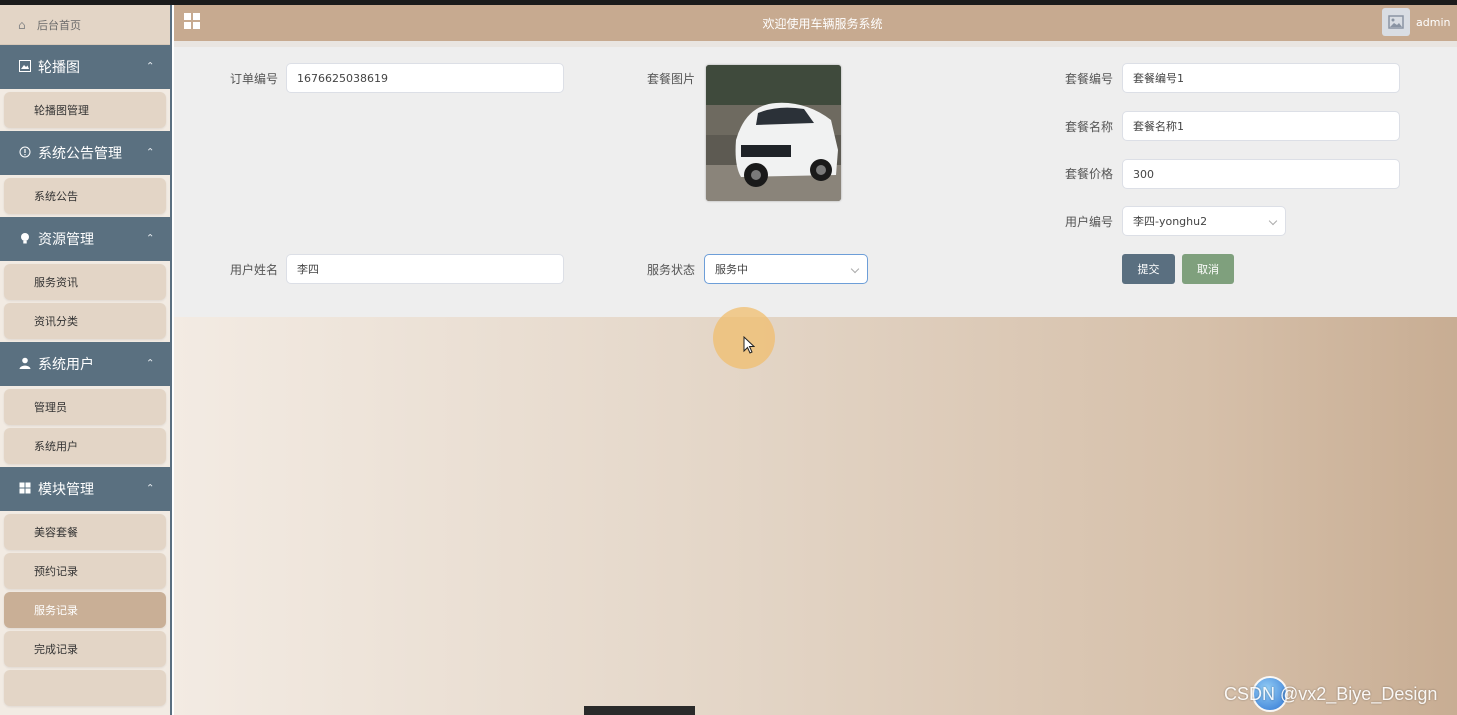 The height and width of the screenshot is (715, 1457). Describe the element at coordinates (85, 282) in the screenshot. I see `sidebar-item-service-news: 服务资讯` at that location.